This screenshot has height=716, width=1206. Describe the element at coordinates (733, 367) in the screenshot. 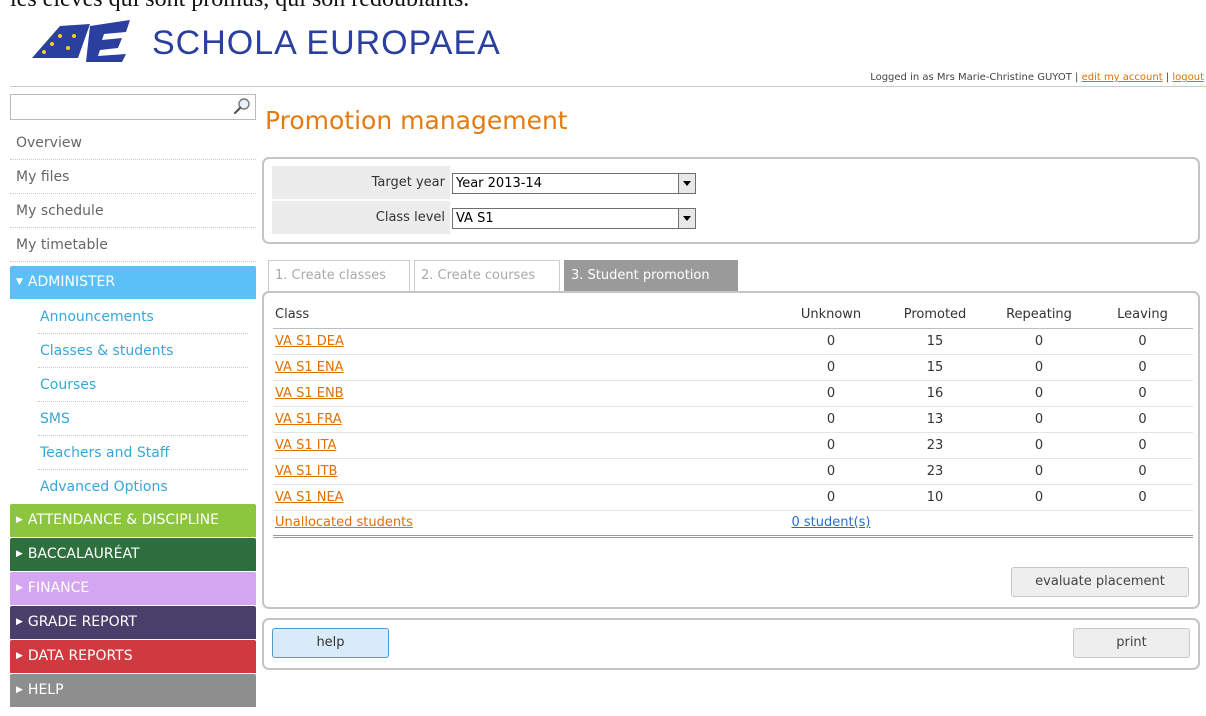

I see `table-row: VA S1 ENA 0 15 0 0` at that location.